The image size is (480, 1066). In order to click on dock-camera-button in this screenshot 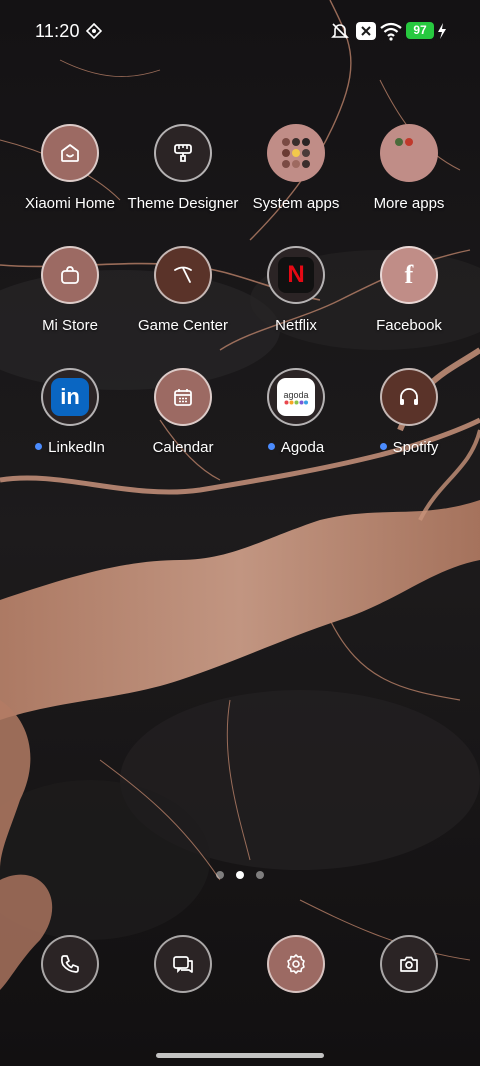, I will do `click(409, 964)`.